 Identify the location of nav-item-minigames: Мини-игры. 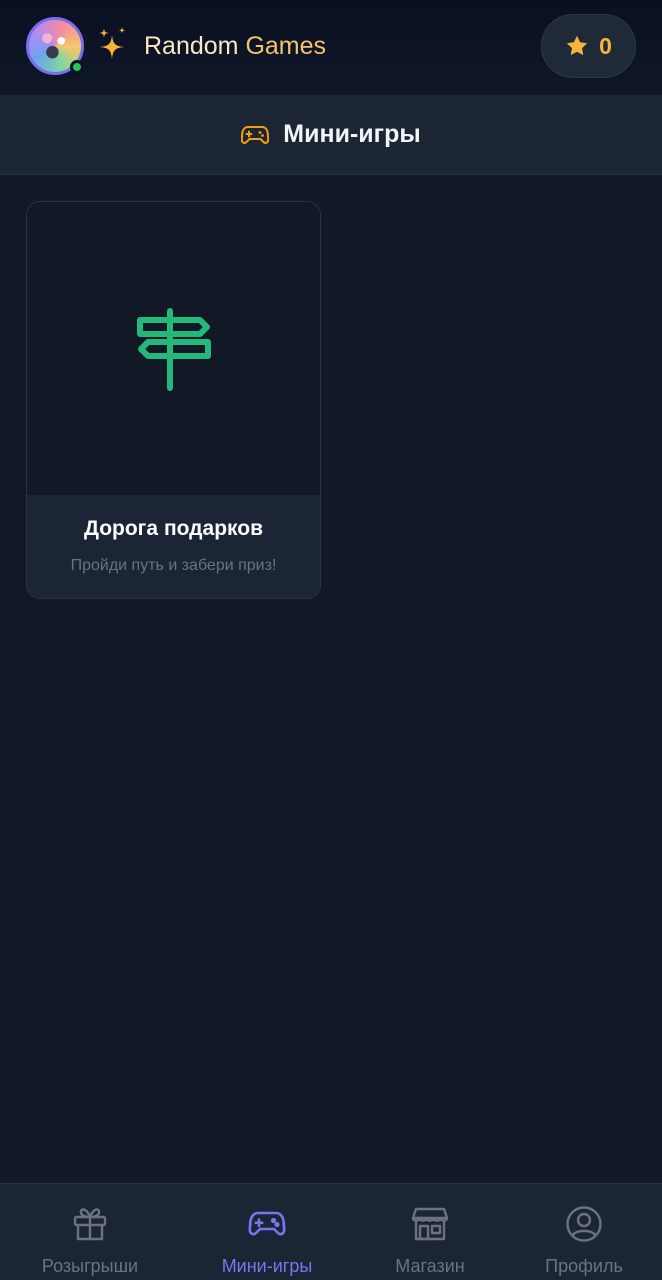
(267, 1232).